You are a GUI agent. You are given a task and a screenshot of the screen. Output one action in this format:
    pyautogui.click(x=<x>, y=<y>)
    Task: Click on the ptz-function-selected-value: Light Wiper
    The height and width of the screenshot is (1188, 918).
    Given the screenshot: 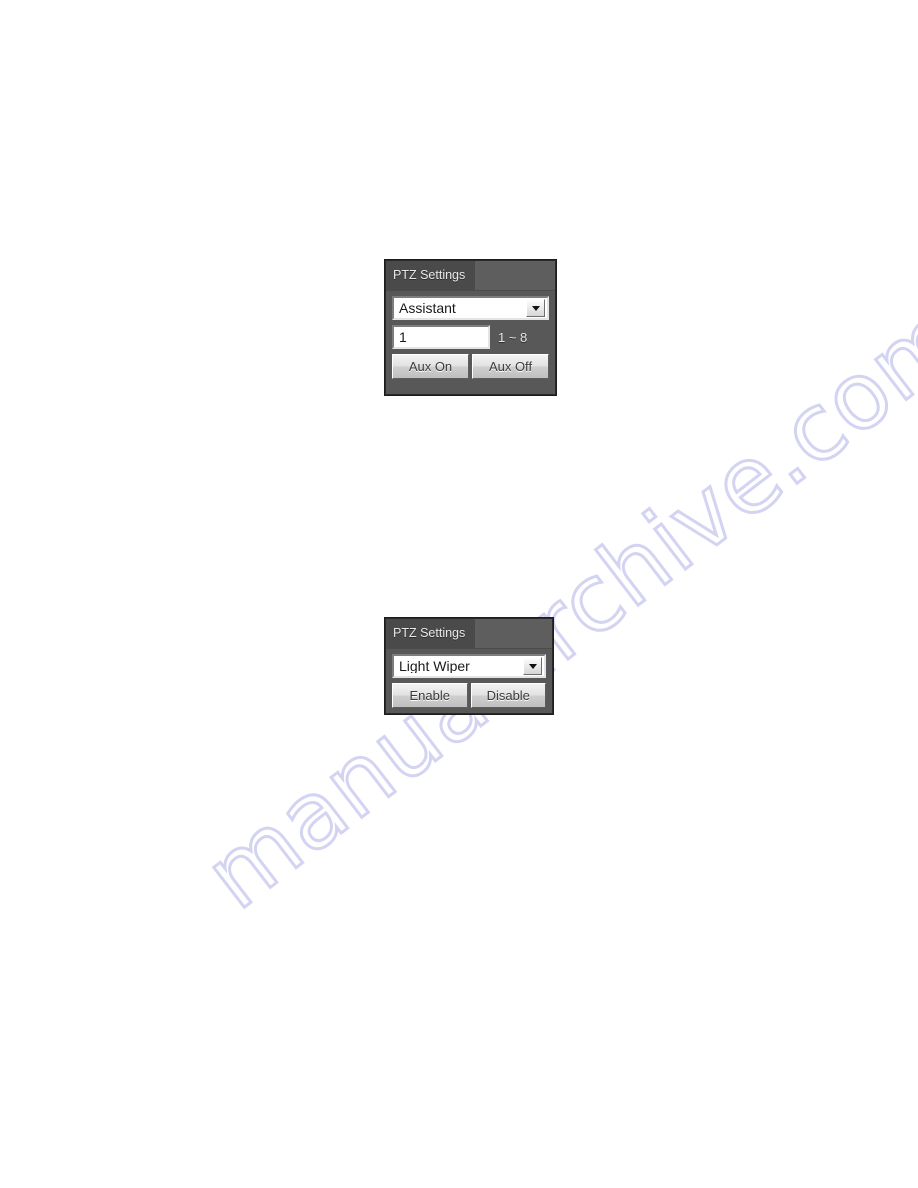 What is the action you would take?
    pyautogui.click(x=434, y=666)
    